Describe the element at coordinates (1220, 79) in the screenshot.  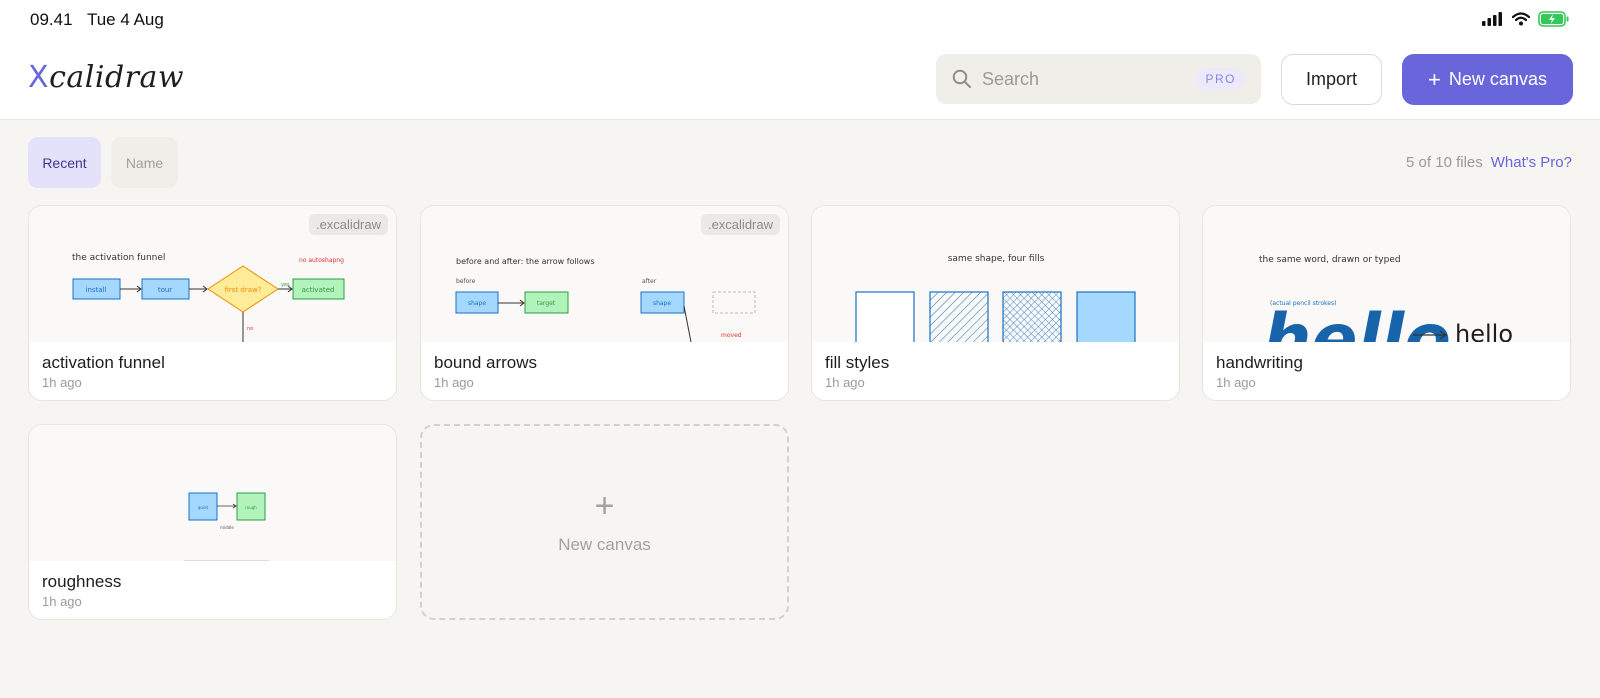
I see `pro-badge: PRO` at that location.